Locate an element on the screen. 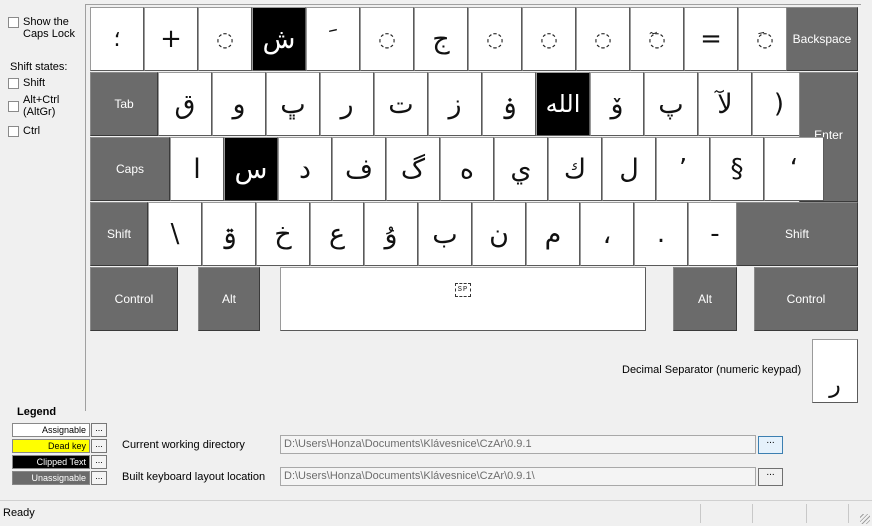  control-left-key: Control is located at coordinates (134, 299).